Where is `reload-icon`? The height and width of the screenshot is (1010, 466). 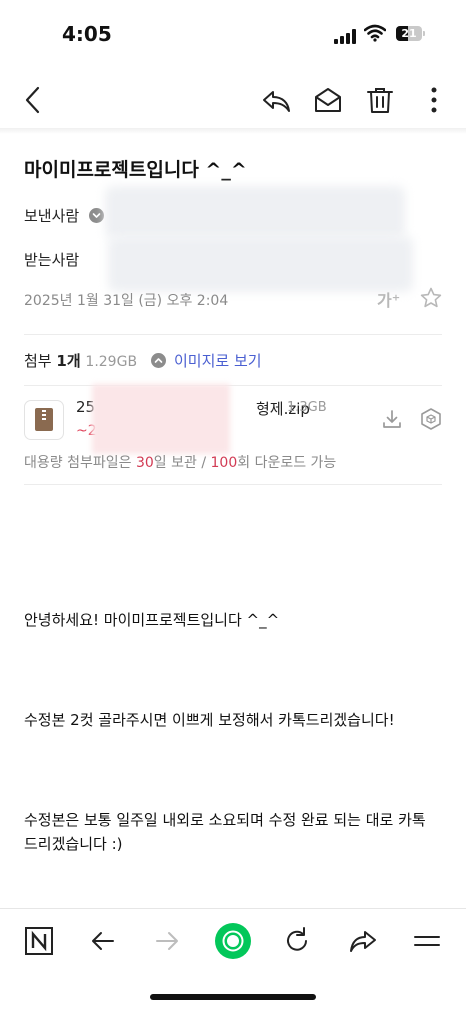 reload-icon is located at coordinates (297, 939).